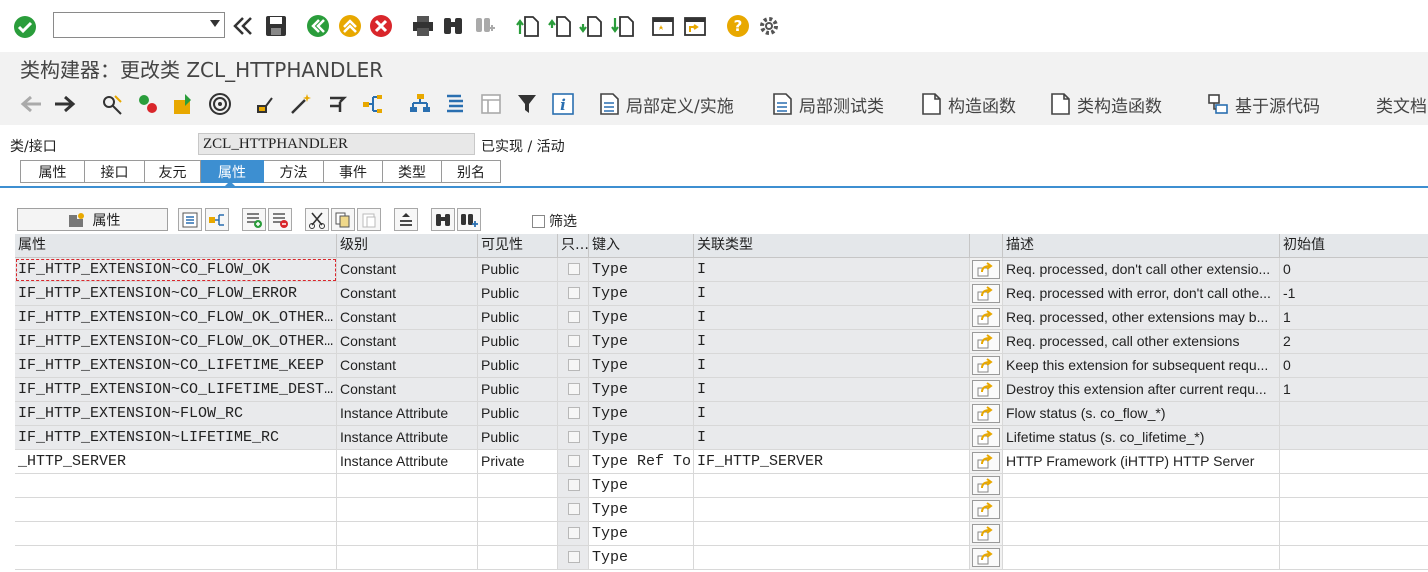  I want to click on init-cell: 0, so click(1354, 366).